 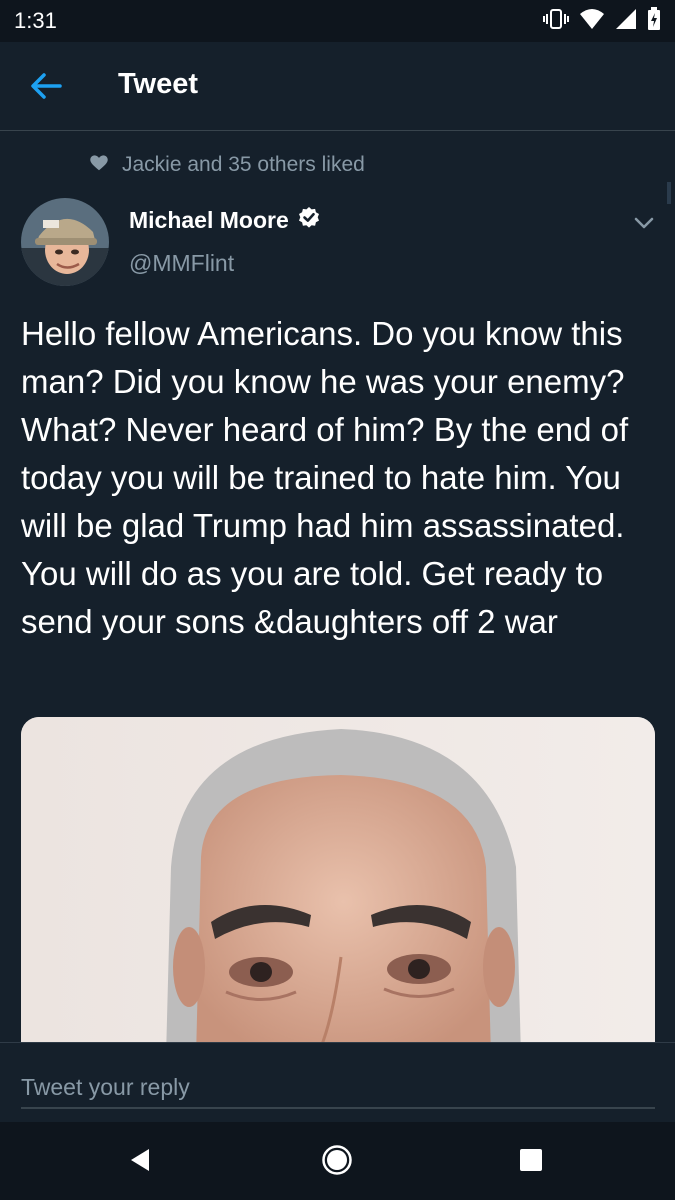 I want to click on back-button, so click(x=46, y=86).